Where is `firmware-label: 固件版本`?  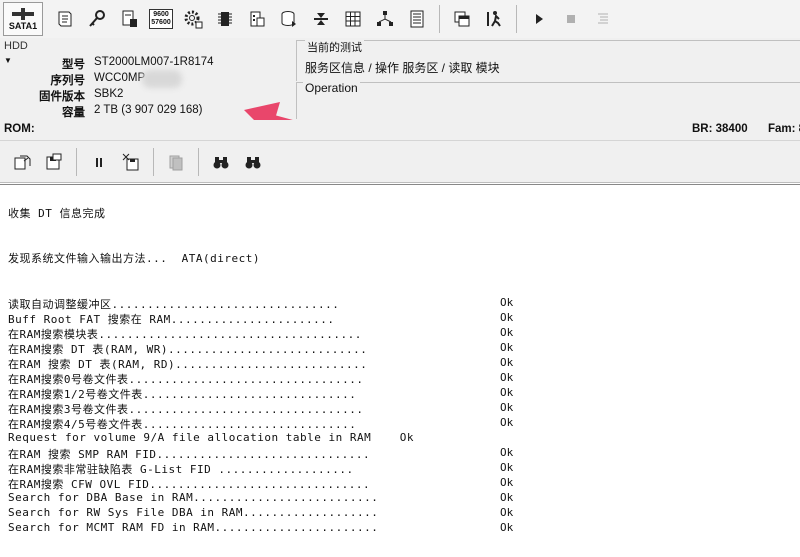
firmware-label: 固件版本 is located at coordinates (62, 97).